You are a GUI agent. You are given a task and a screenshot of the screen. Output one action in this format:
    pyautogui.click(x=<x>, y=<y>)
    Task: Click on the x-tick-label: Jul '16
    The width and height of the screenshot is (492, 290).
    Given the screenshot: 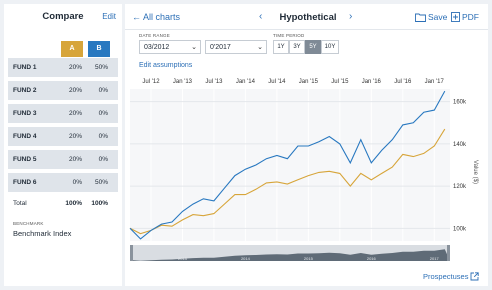 What is the action you would take?
    pyautogui.click(x=403, y=82)
    